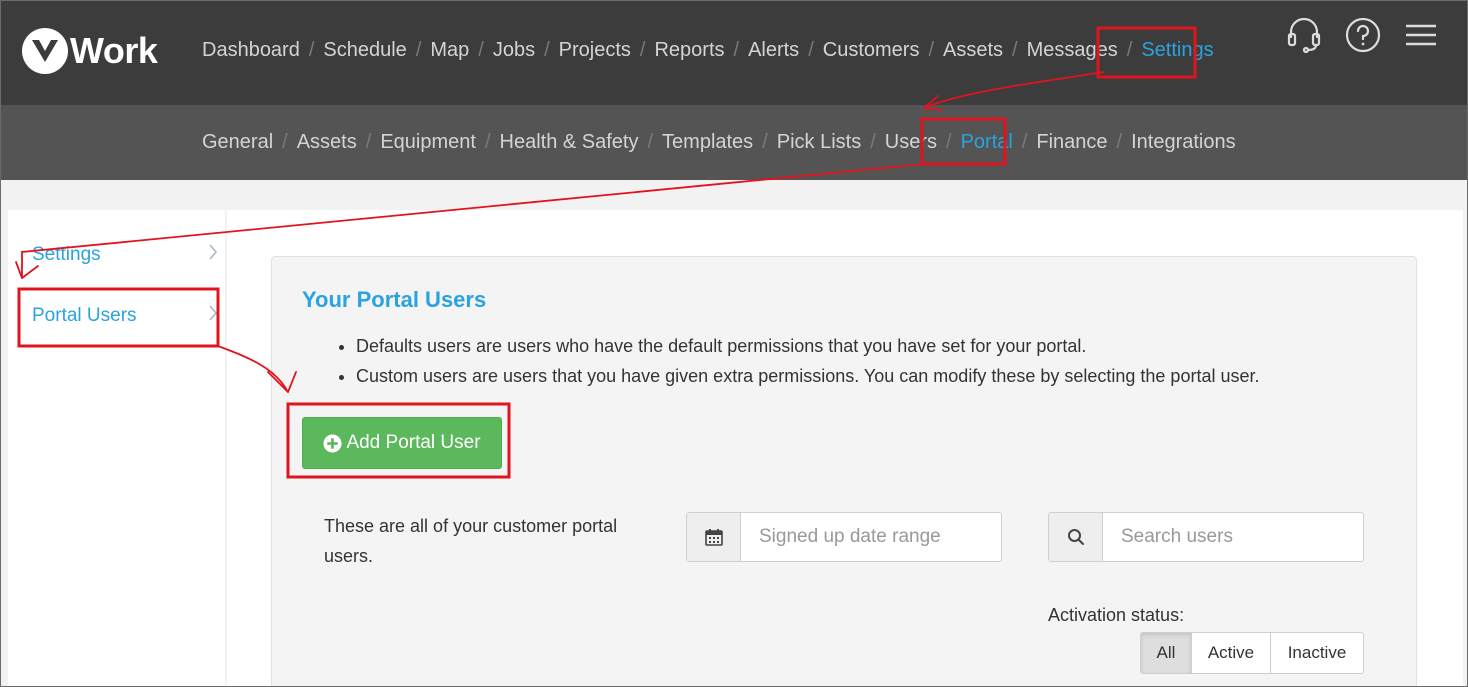  Describe the element at coordinates (911, 142) in the screenshot. I see `subnav-users: Users` at that location.